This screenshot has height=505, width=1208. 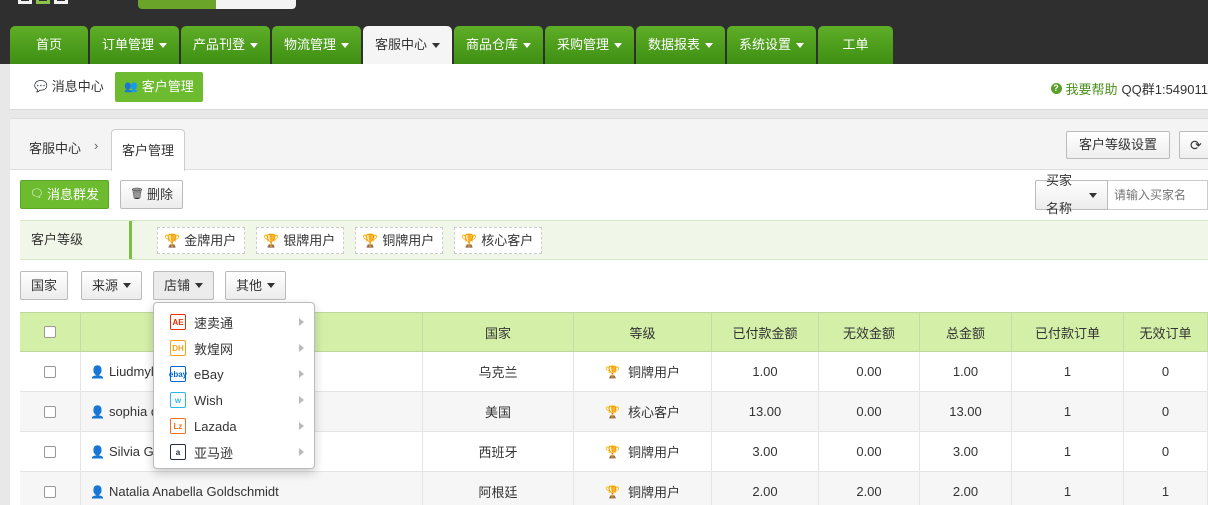 I want to click on store-option-2: ebay eBay, so click(x=234, y=374).